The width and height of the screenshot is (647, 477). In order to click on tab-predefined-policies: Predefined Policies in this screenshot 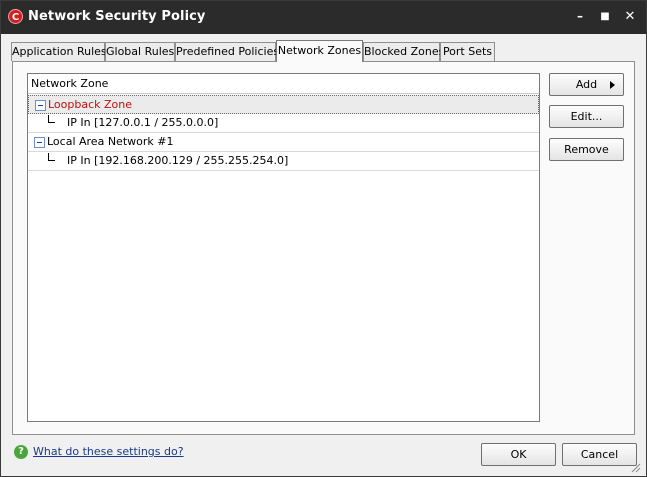, I will do `click(227, 51)`.